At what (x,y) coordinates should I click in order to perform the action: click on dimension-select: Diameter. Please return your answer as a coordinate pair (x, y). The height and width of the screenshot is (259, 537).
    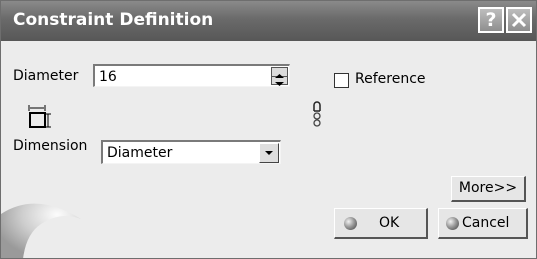
    Looking at the image, I should click on (191, 152).